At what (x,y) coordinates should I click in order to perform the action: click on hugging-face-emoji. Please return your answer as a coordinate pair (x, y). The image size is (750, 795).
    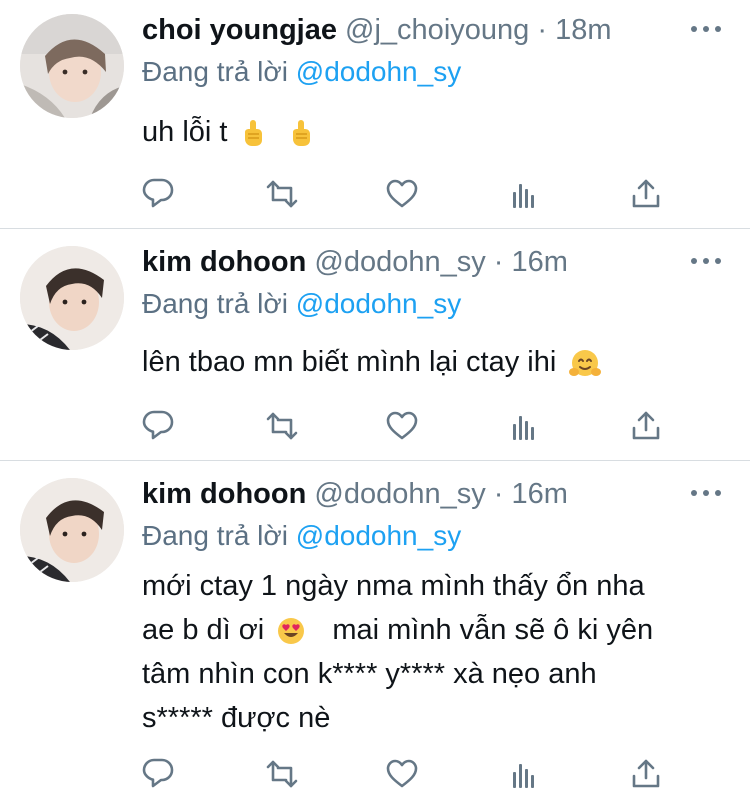
    Looking at the image, I should click on (585, 363).